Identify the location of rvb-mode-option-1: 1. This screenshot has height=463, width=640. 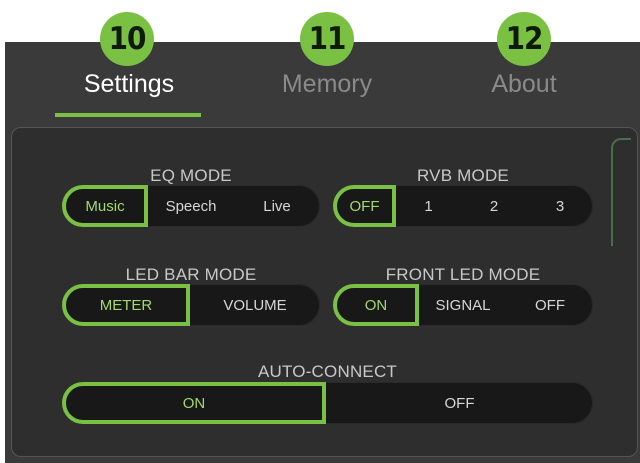
(428, 206).